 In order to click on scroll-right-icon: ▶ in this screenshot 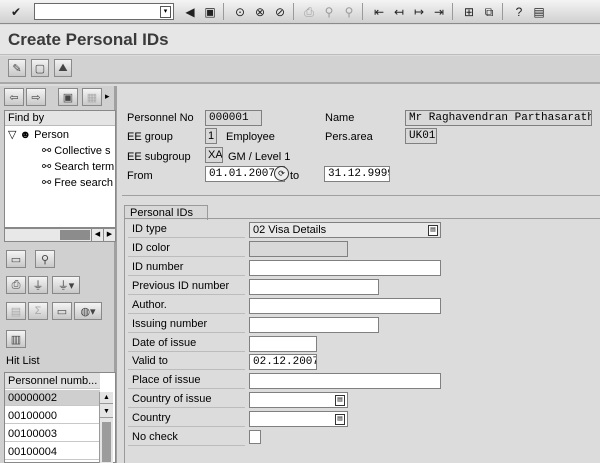, I will do `click(109, 235)`.